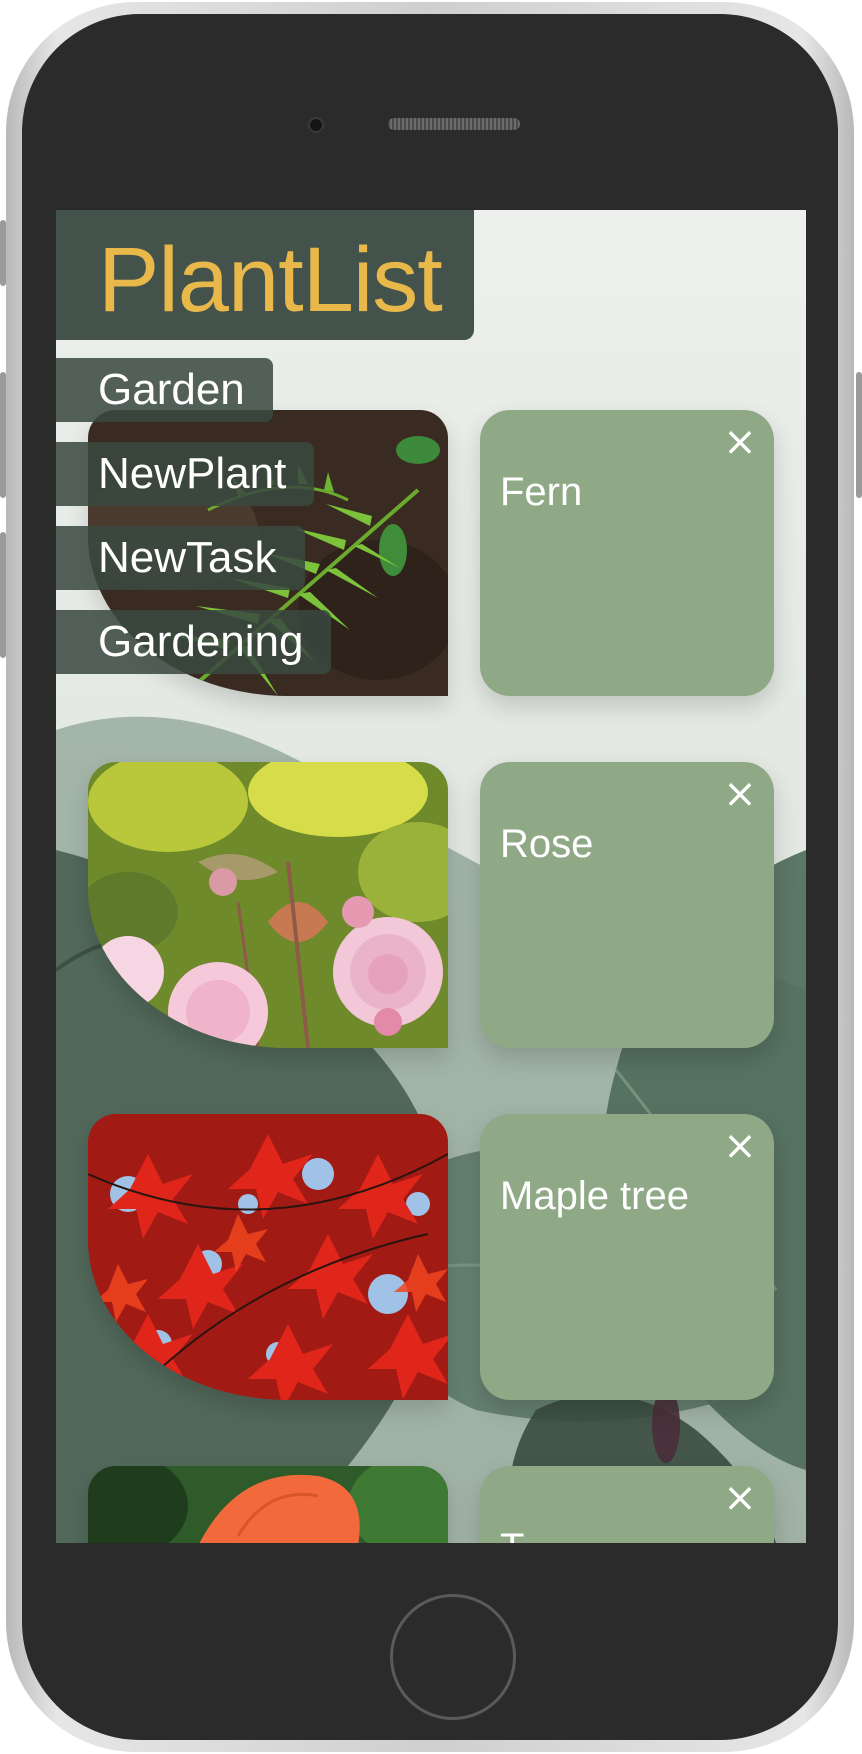 Image resolution: width=862 pixels, height=1754 pixels. I want to click on plant-name: Fern, so click(541, 492).